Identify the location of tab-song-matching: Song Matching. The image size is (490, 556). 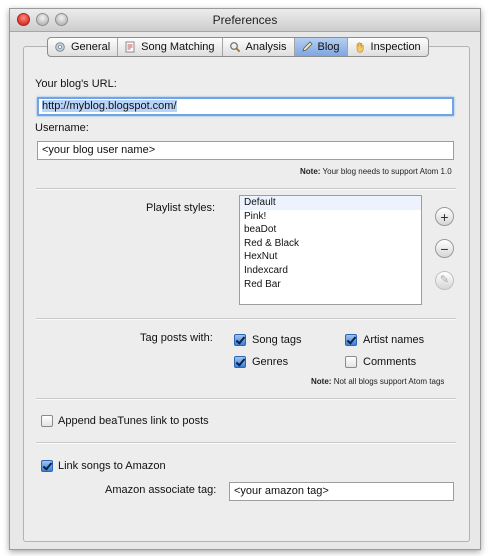
(170, 47).